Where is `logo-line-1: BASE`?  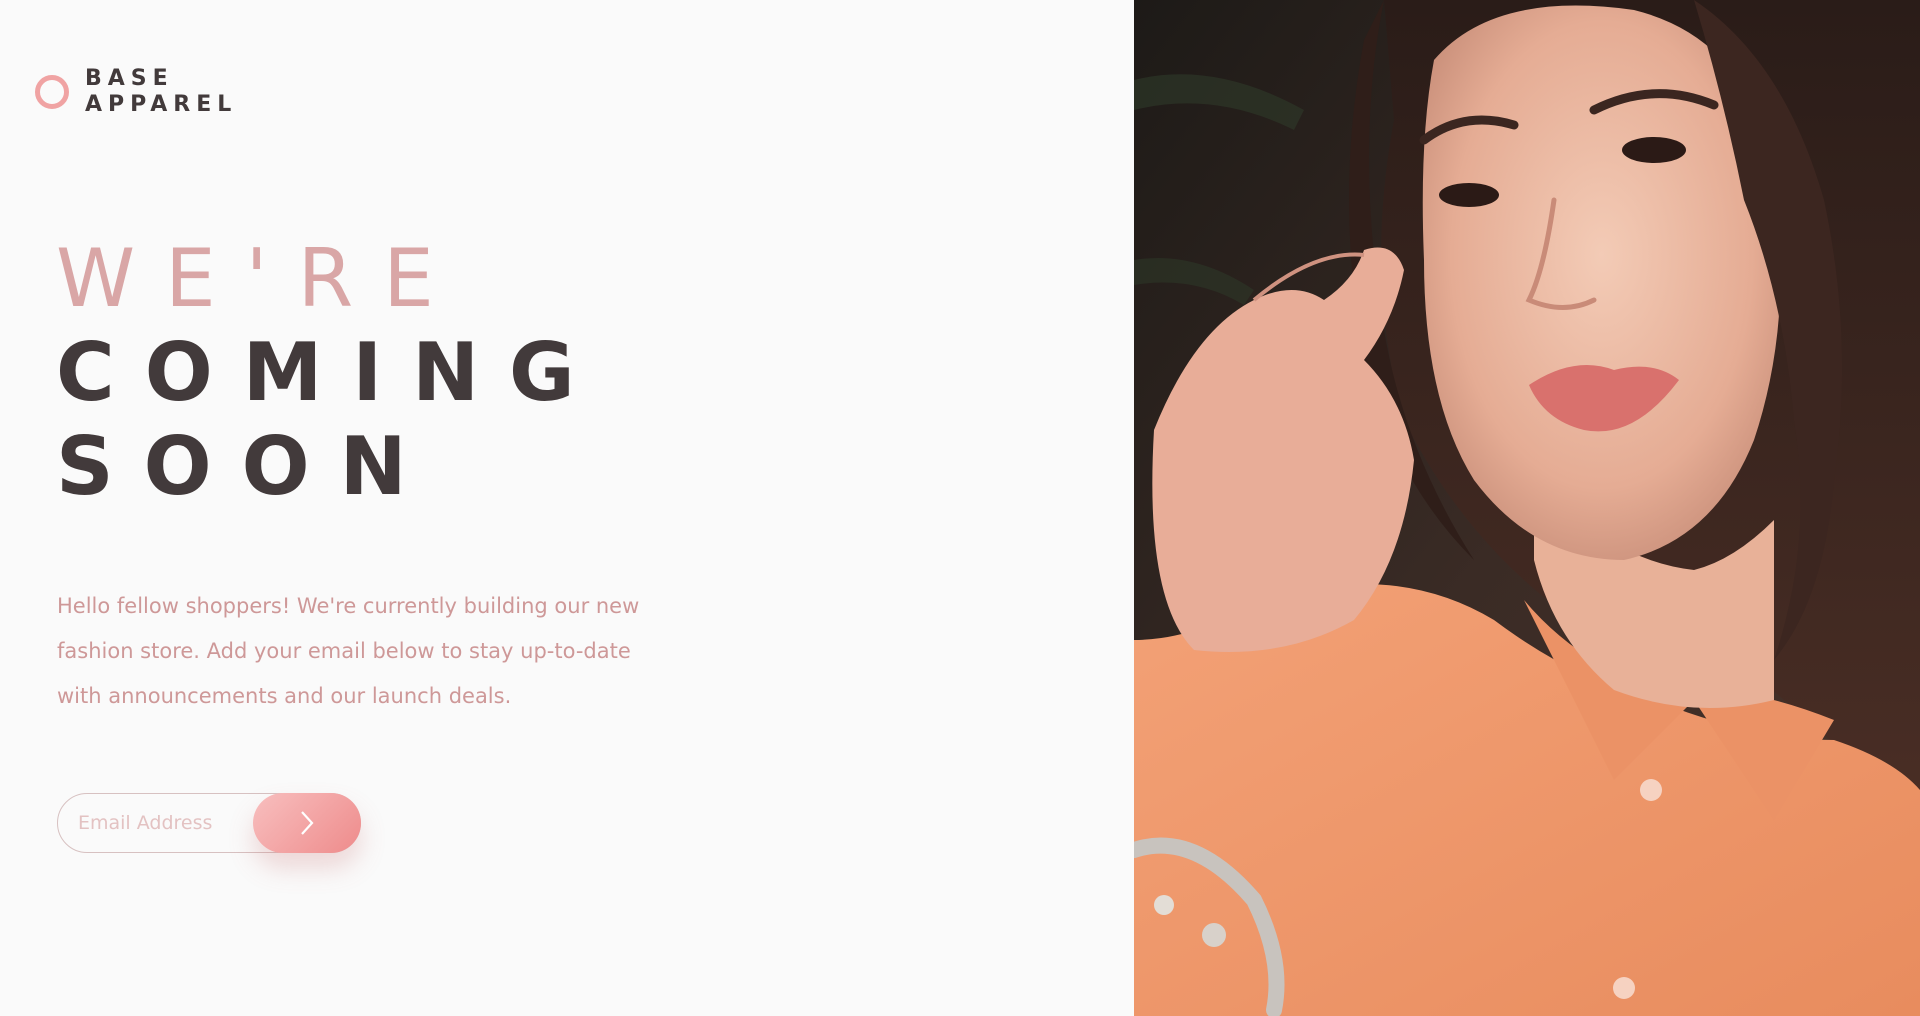
logo-line-1: BASE is located at coordinates (129, 78).